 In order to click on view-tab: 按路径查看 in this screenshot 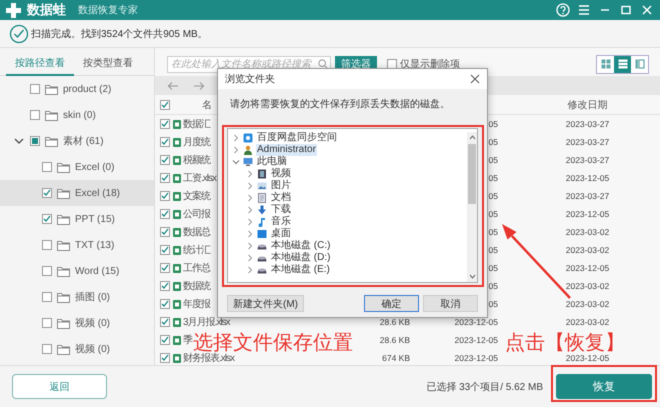, I will do `click(40, 64)`.